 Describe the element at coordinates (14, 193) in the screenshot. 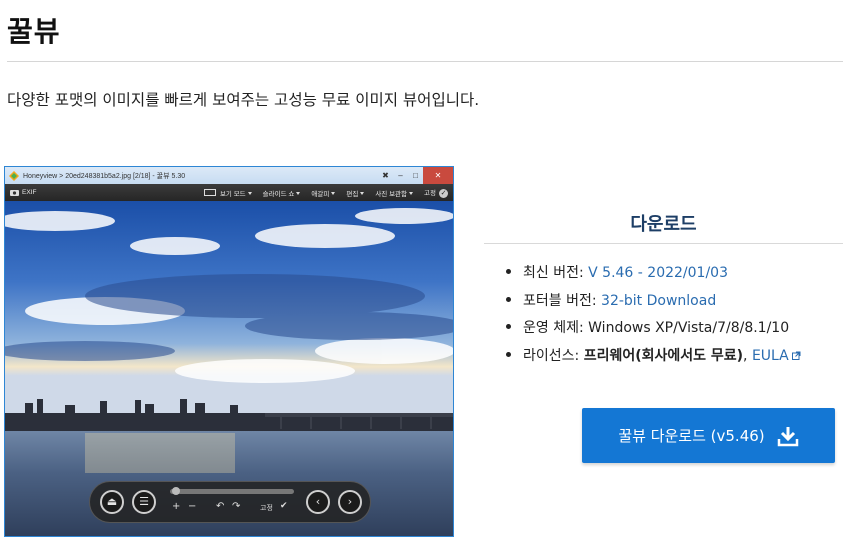

I see `camera-icon` at that location.